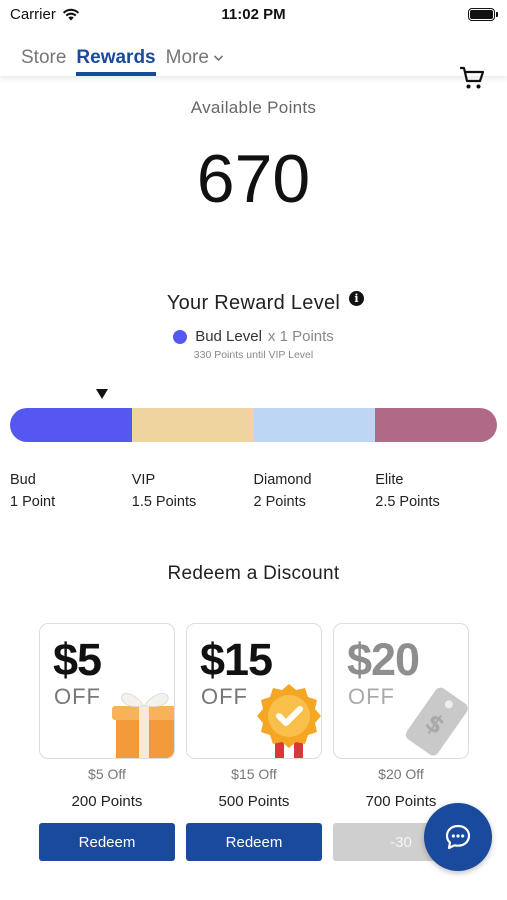  What do you see at coordinates (253, 58) in the screenshot?
I see `top-nav: Store Rewards More` at bounding box center [253, 58].